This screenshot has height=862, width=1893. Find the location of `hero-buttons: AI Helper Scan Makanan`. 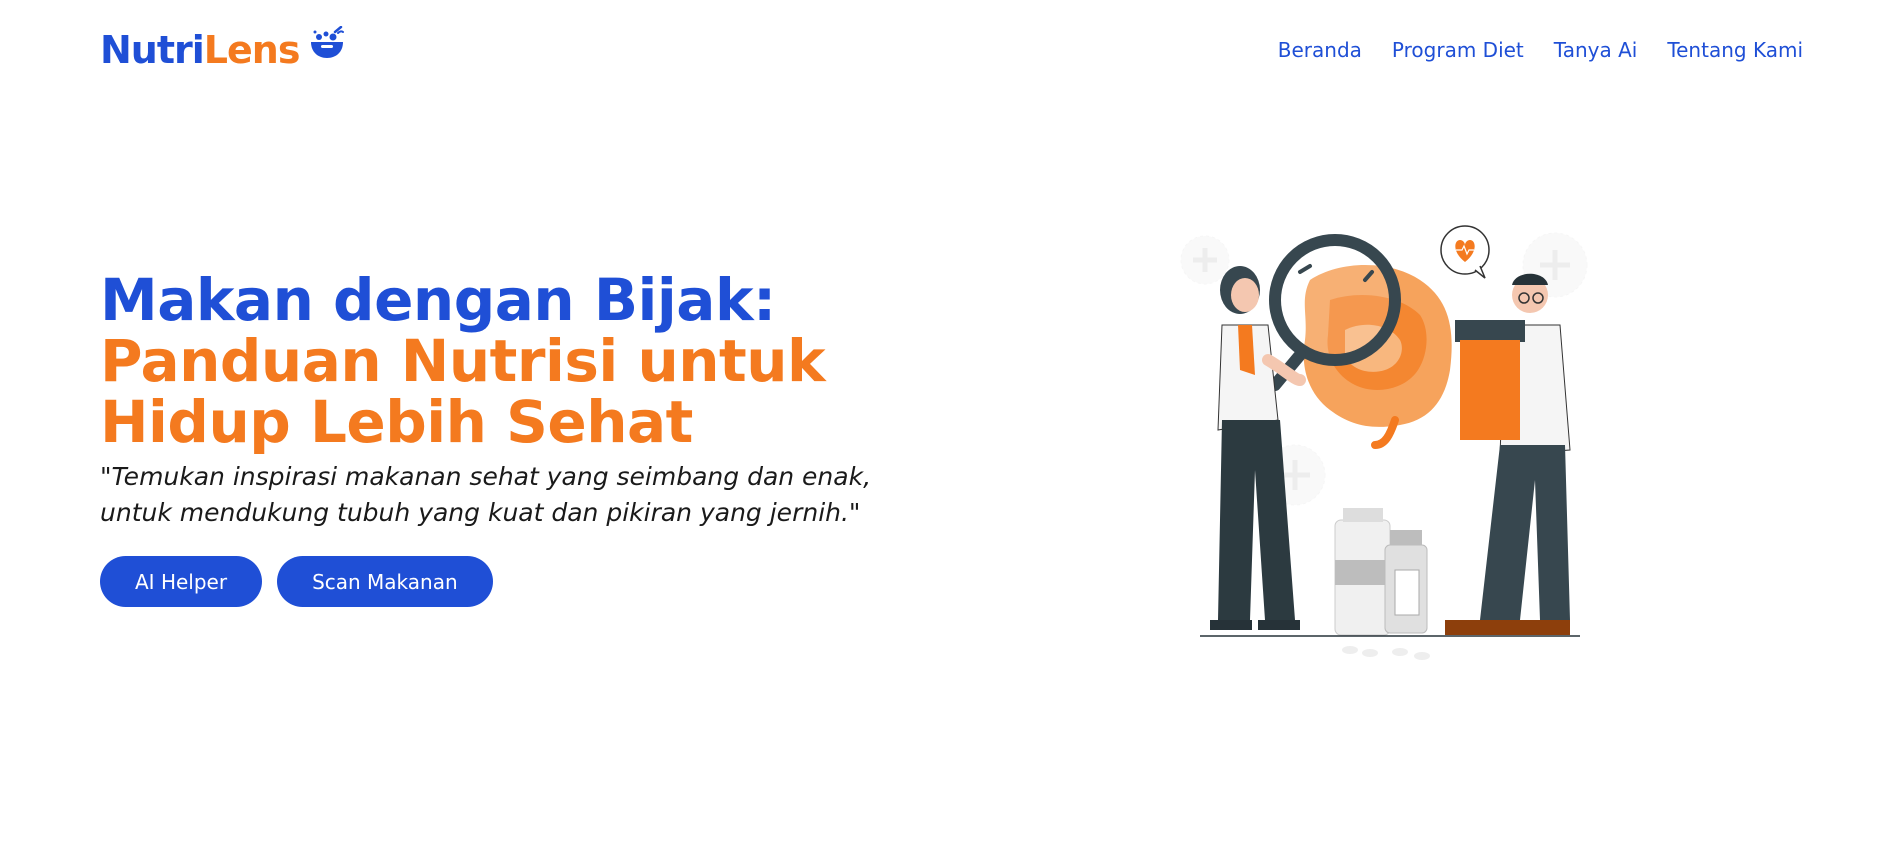

hero-buttons: AI Helper Scan Makanan is located at coordinates (550, 581).